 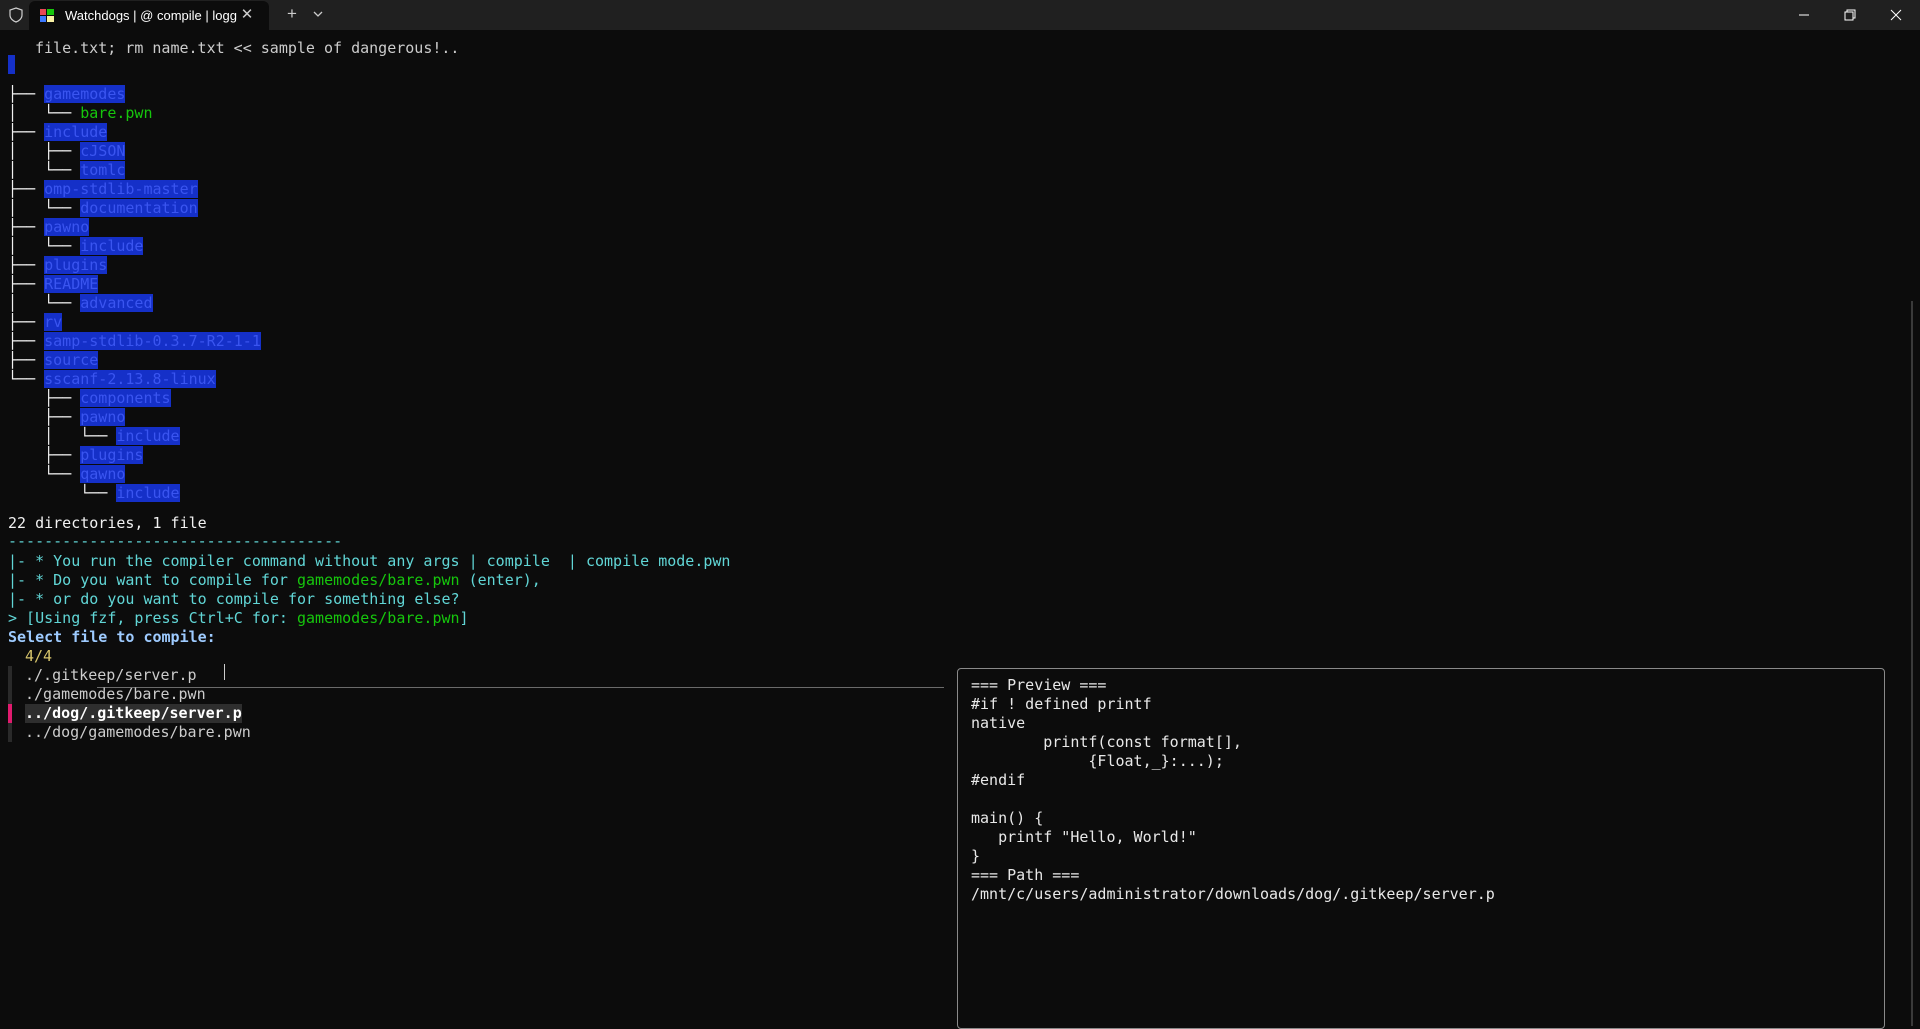 I want to click on preview-line: }, so click(x=976, y=856).